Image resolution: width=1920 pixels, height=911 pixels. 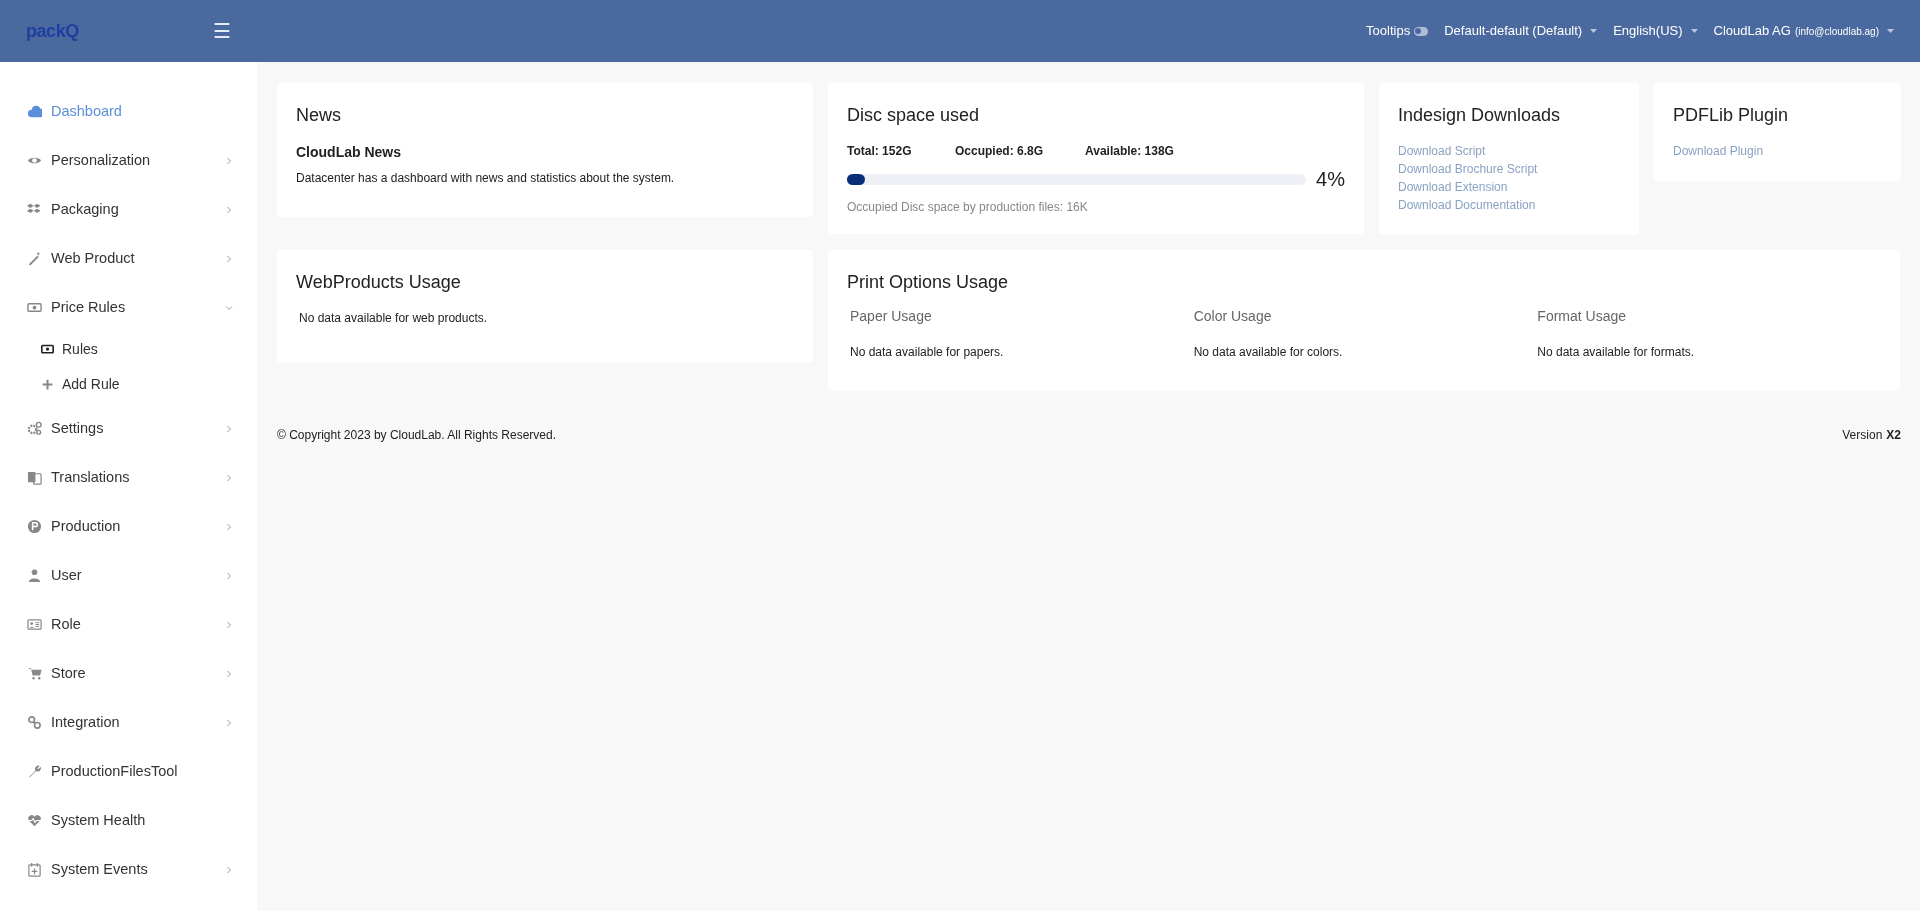 What do you see at coordinates (34, 869) in the screenshot?
I see `calendar-plus-icon` at bounding box center [34, 869].